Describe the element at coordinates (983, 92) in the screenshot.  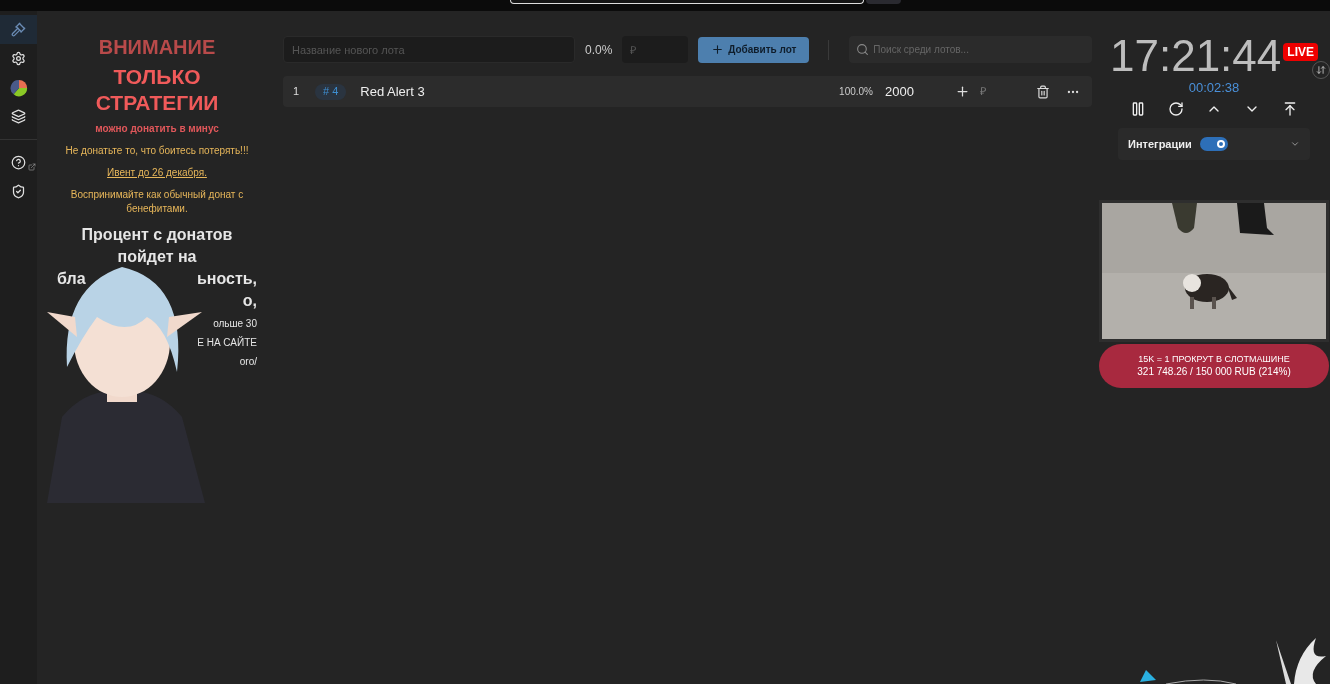
I see `currency-sign: ₽` at that location.